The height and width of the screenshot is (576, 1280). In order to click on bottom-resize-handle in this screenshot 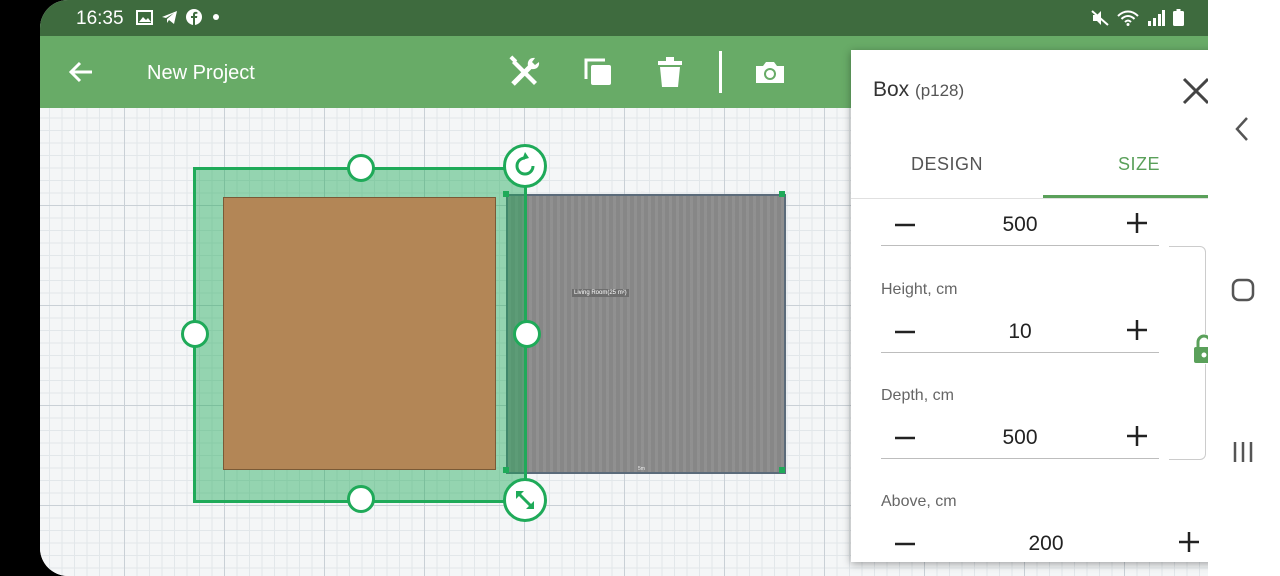, I will do `click(361, 499)`.